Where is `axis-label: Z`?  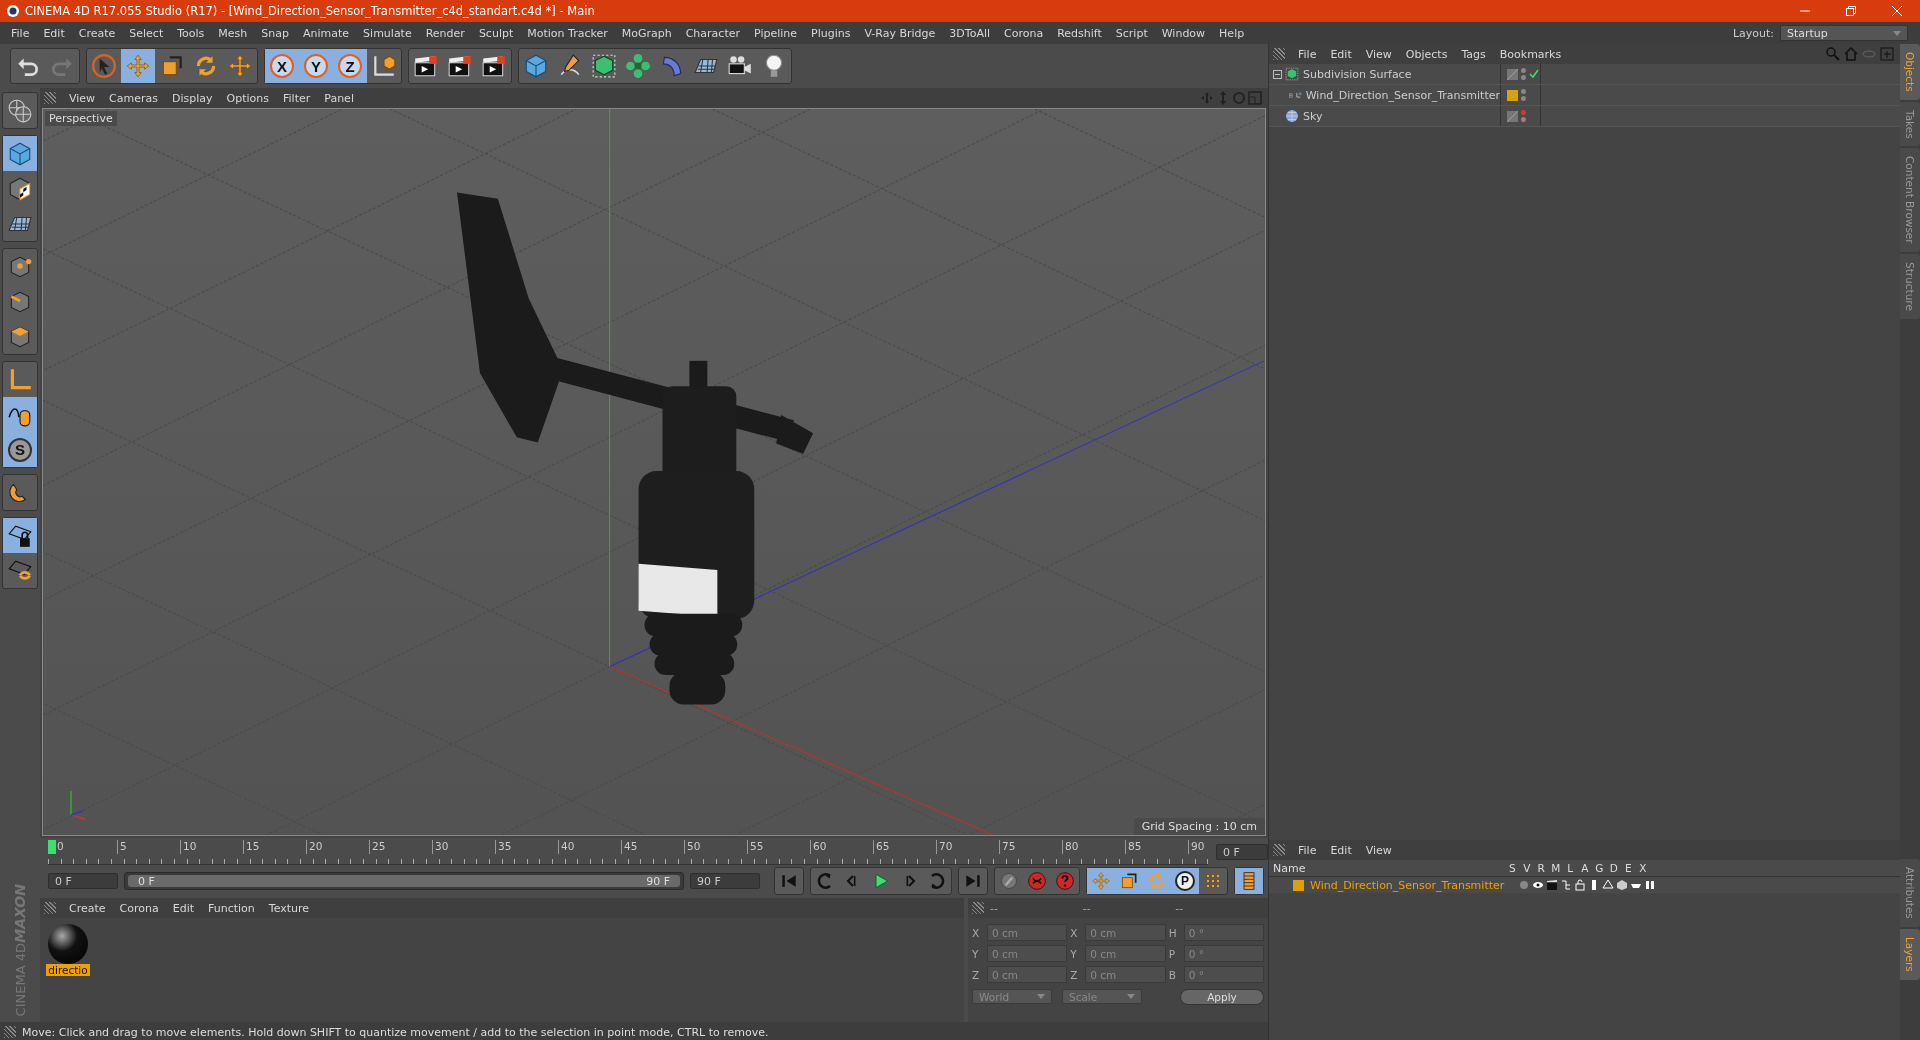
axis-label: Z is located at coordinates (976, 974).